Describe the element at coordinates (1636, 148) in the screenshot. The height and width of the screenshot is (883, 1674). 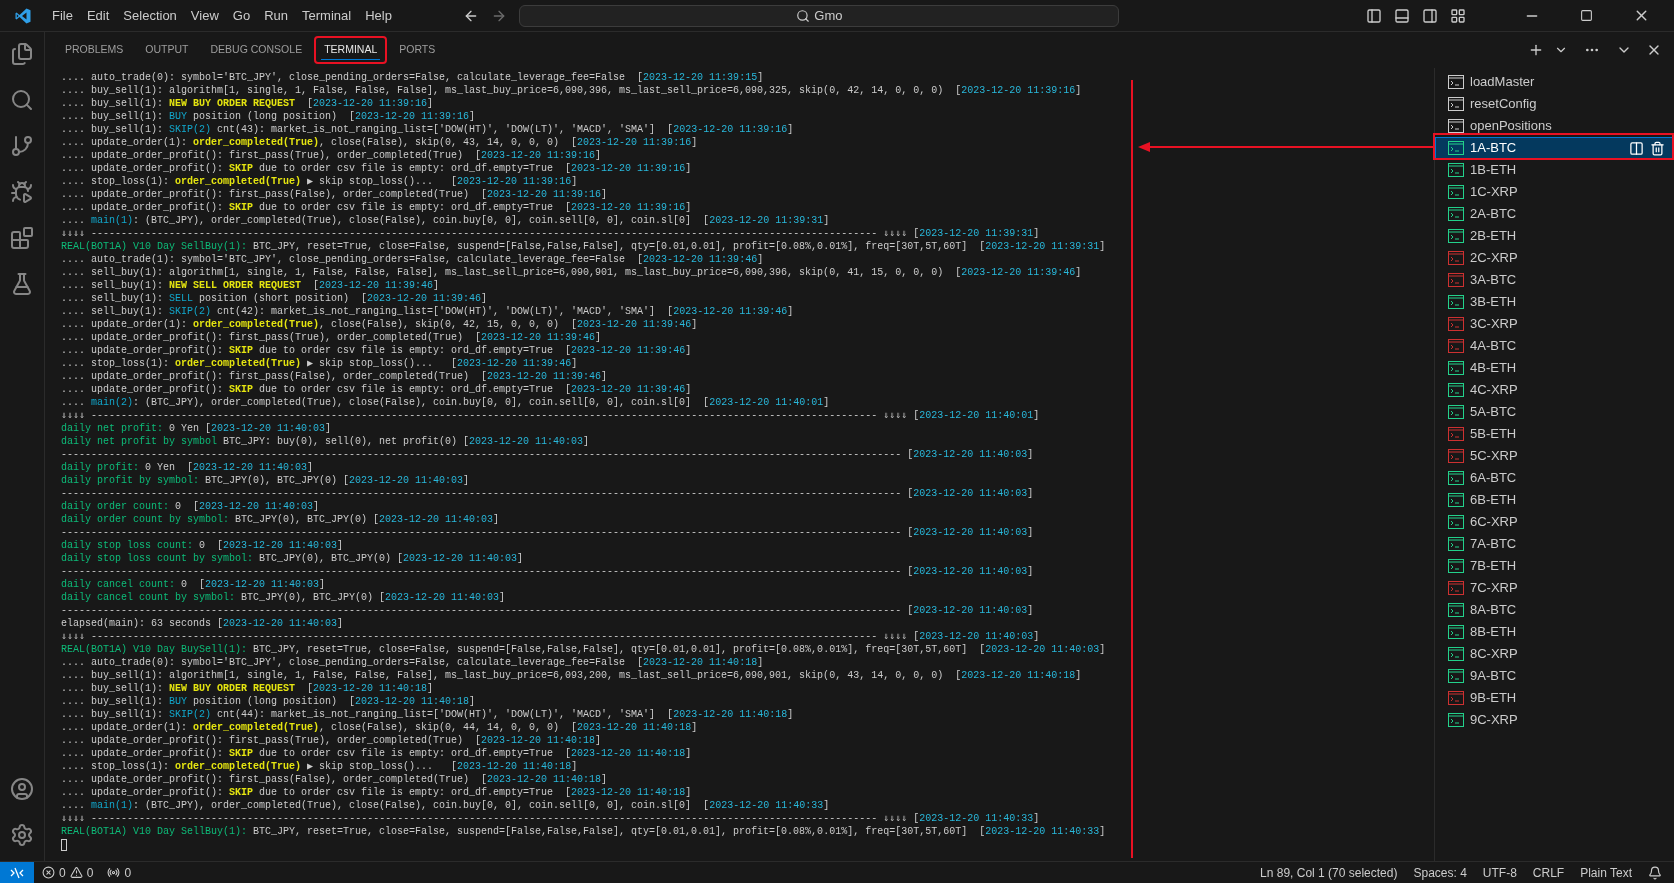
I see `split-icon` at that location.